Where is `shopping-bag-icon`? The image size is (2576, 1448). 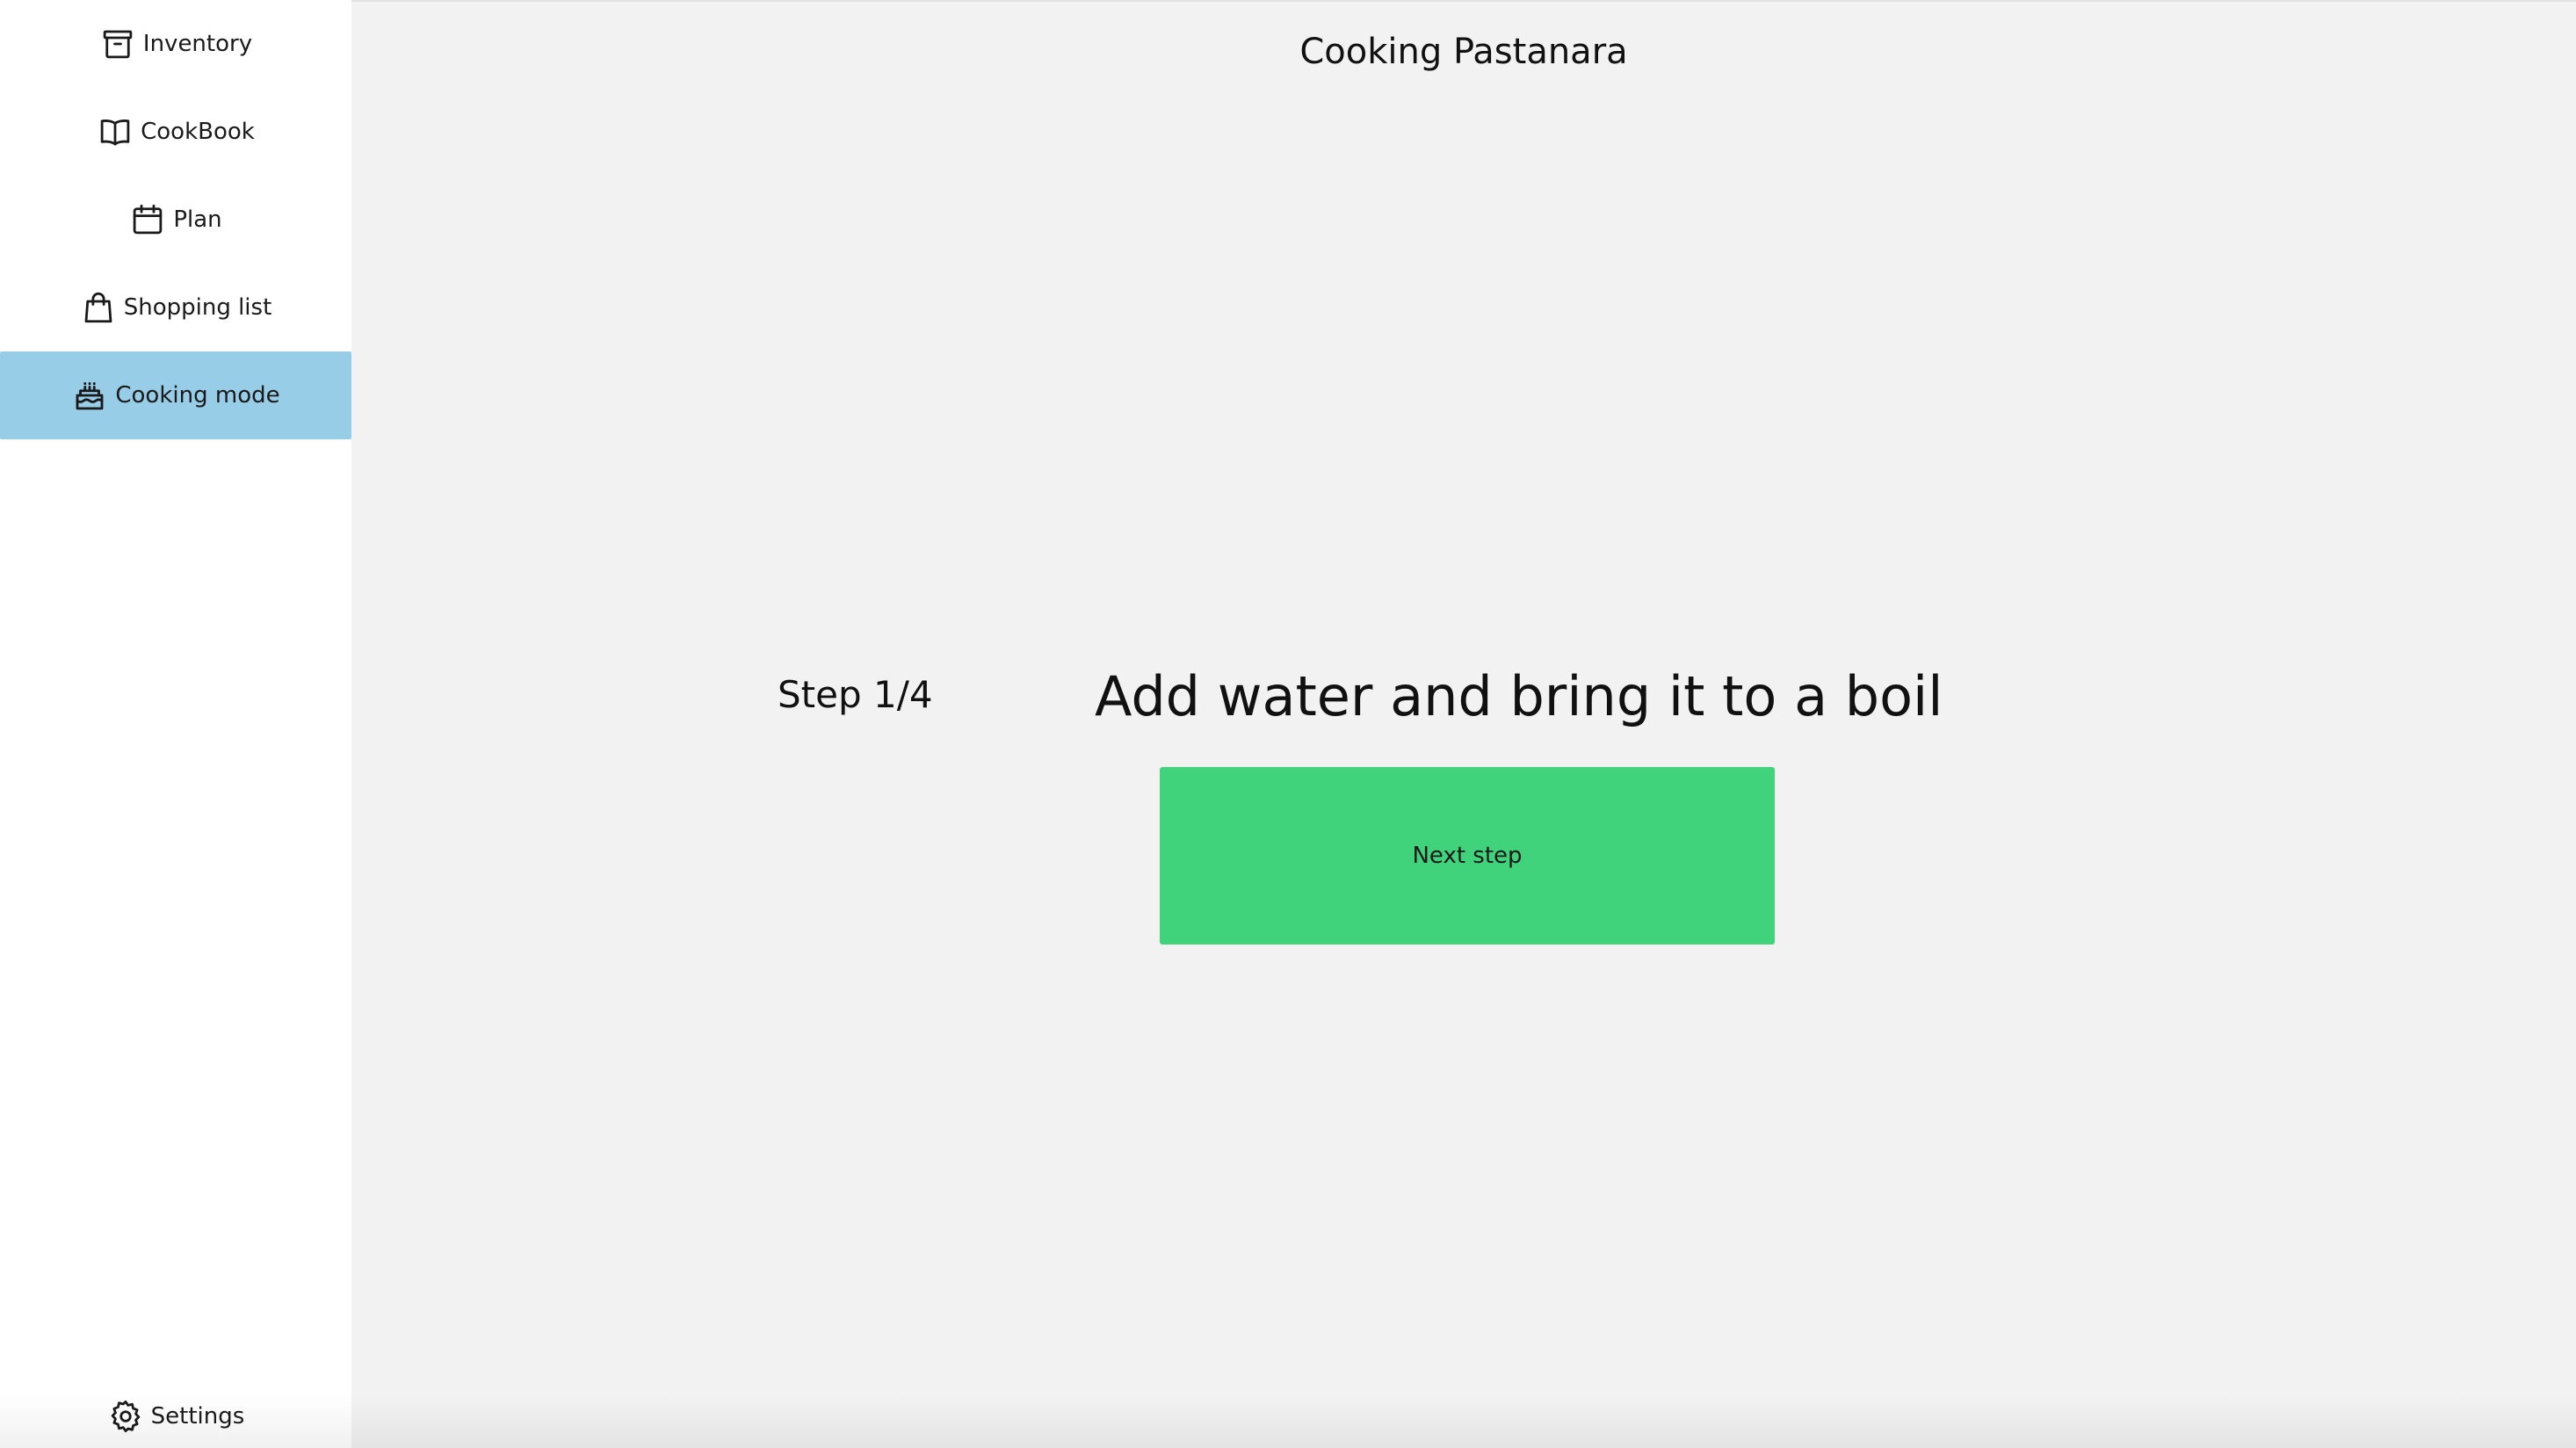
shopping-bag-icon is located at coordinates (98, 308).